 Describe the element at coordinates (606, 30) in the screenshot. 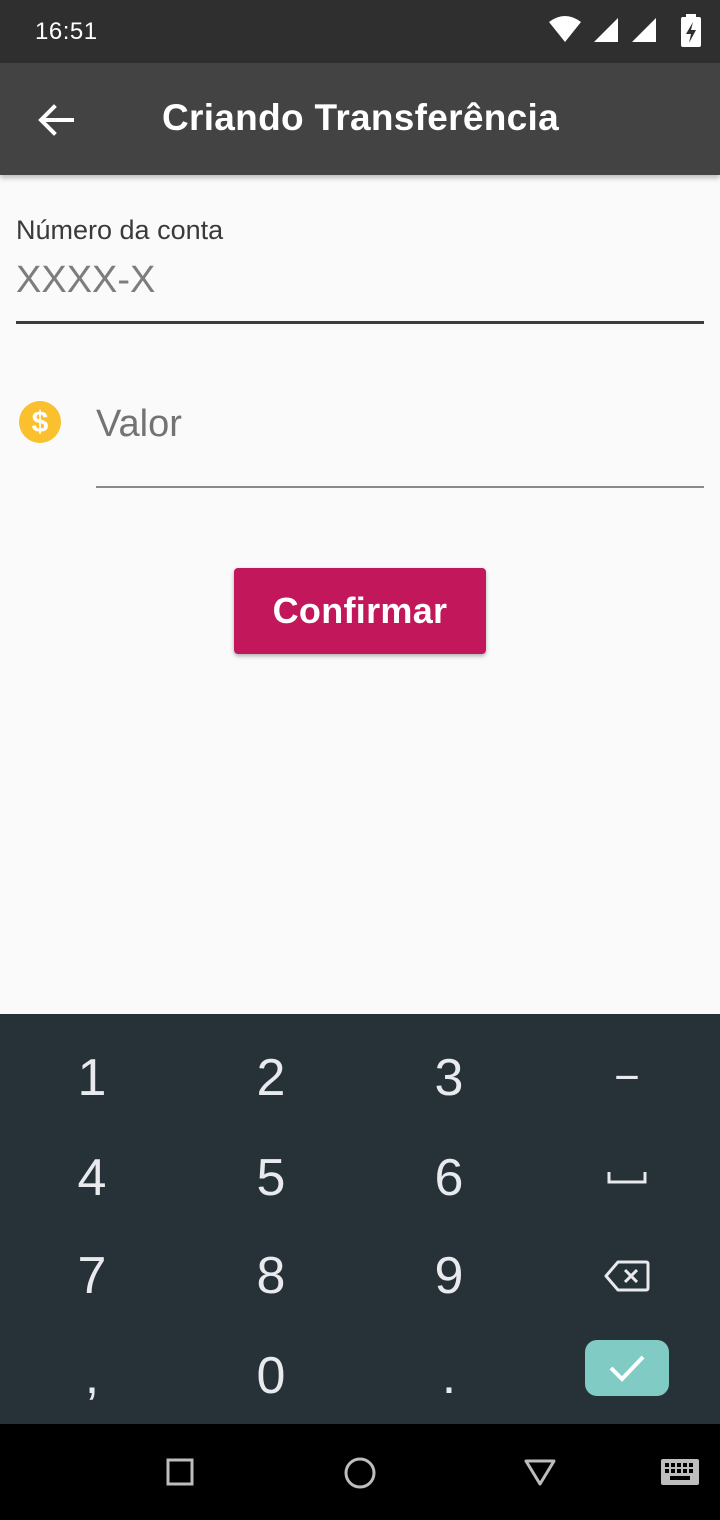

I see `signal-icon` at that location.